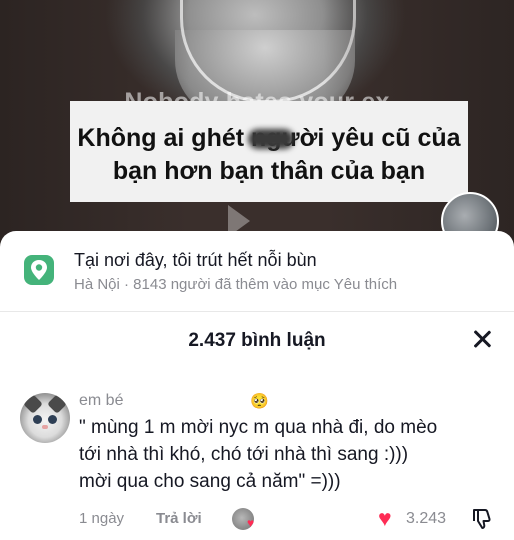 The height and width of the screenshot is (540, 514). What do you see at coordinates (482, 519) in the screenshot?
I see `thumbs-down-icon` at bounding box center [482, 519].